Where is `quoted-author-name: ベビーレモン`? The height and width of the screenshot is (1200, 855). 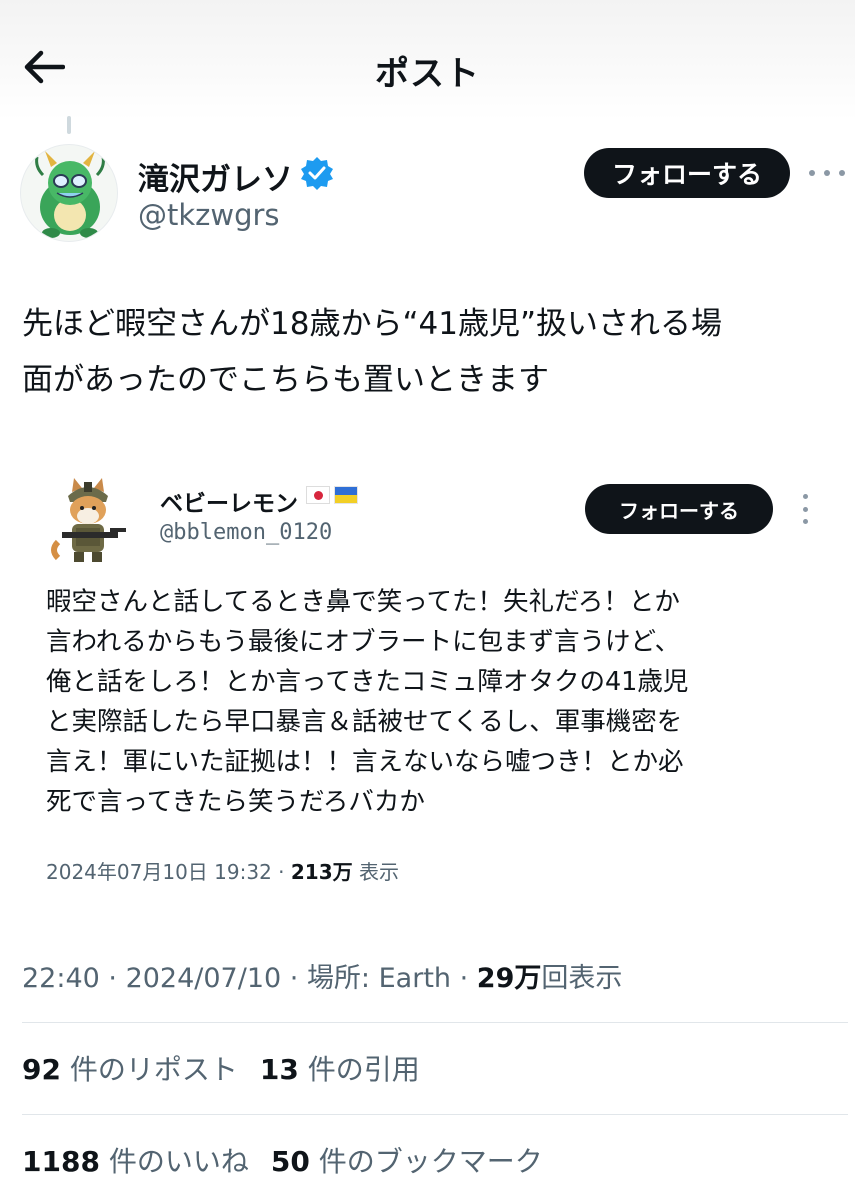
quoted-author-name: ベビーレモン is located at coordinates (229, 501).